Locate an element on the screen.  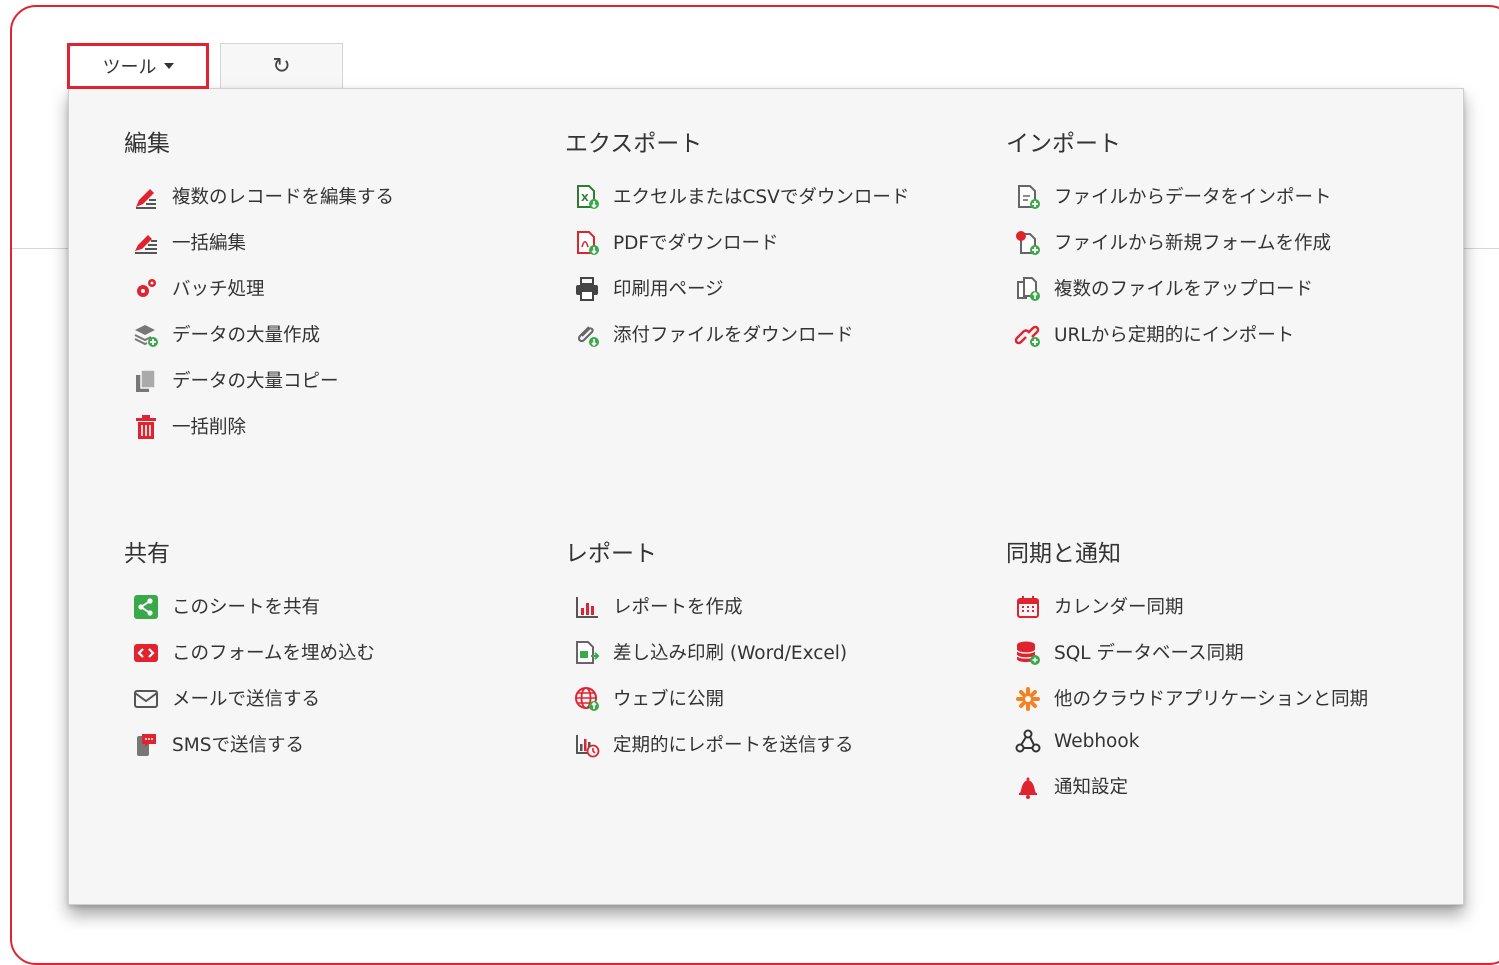
file-import-icon is located at coordinates (1028, 197).